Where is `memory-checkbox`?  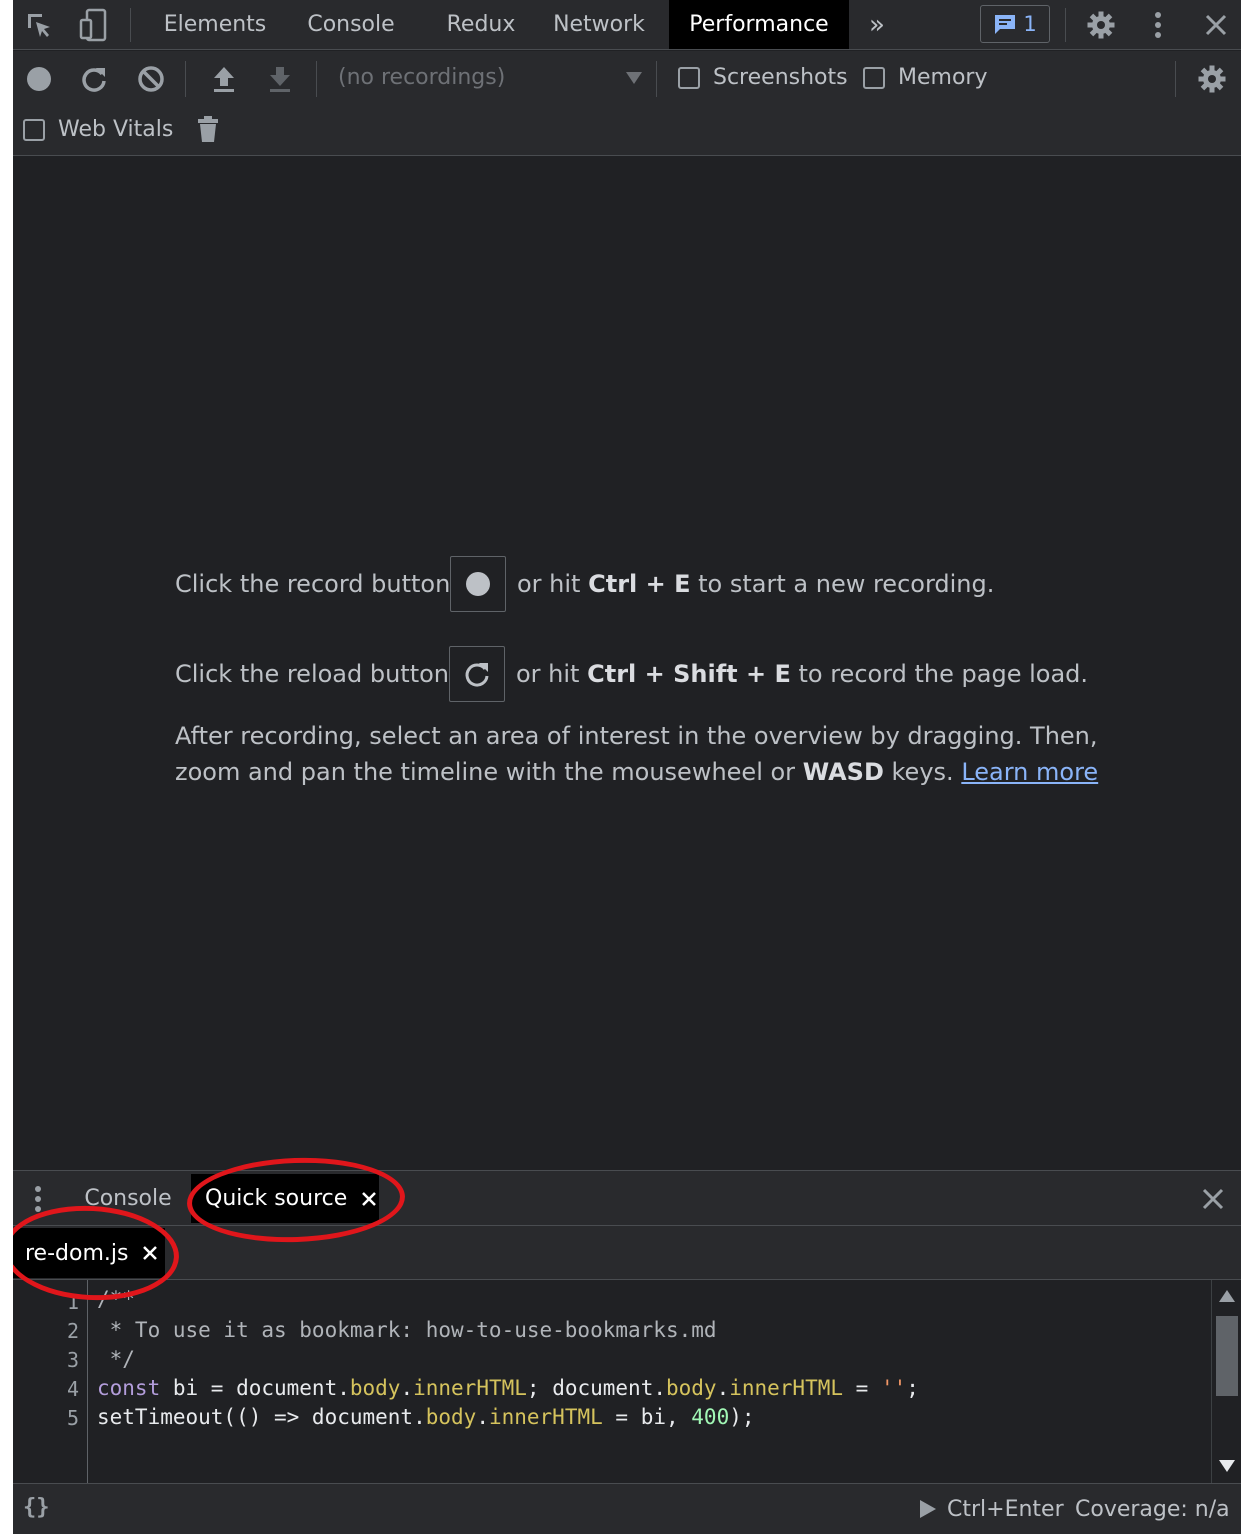
memory-checkbox is located at coordinates (874, 78).